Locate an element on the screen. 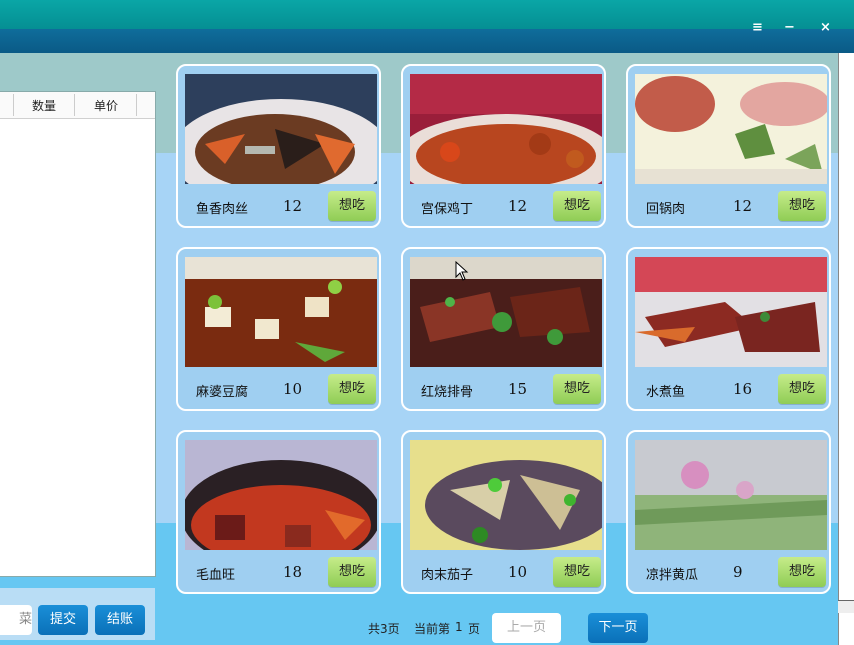  dish-card: 毛血旺 18 想吃 is located at coordinates (278, 512).